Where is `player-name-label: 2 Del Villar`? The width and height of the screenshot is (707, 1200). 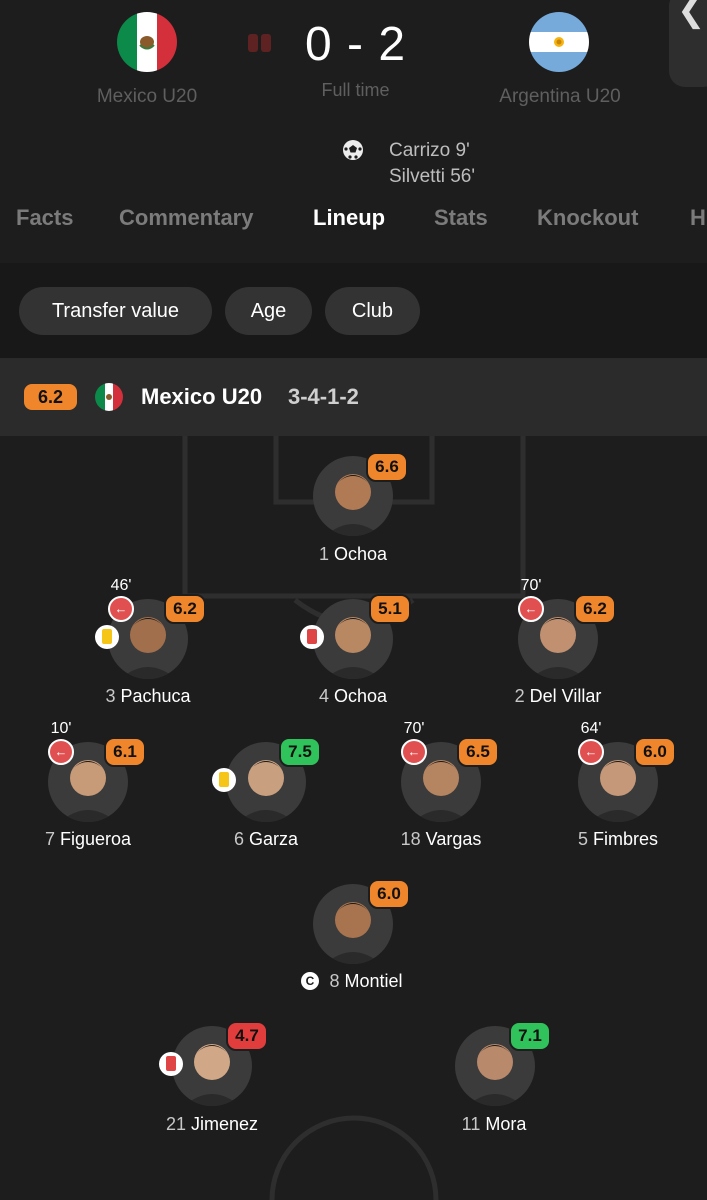 player-name-label: 2 Del Villar is located at coordinates (558, 696).